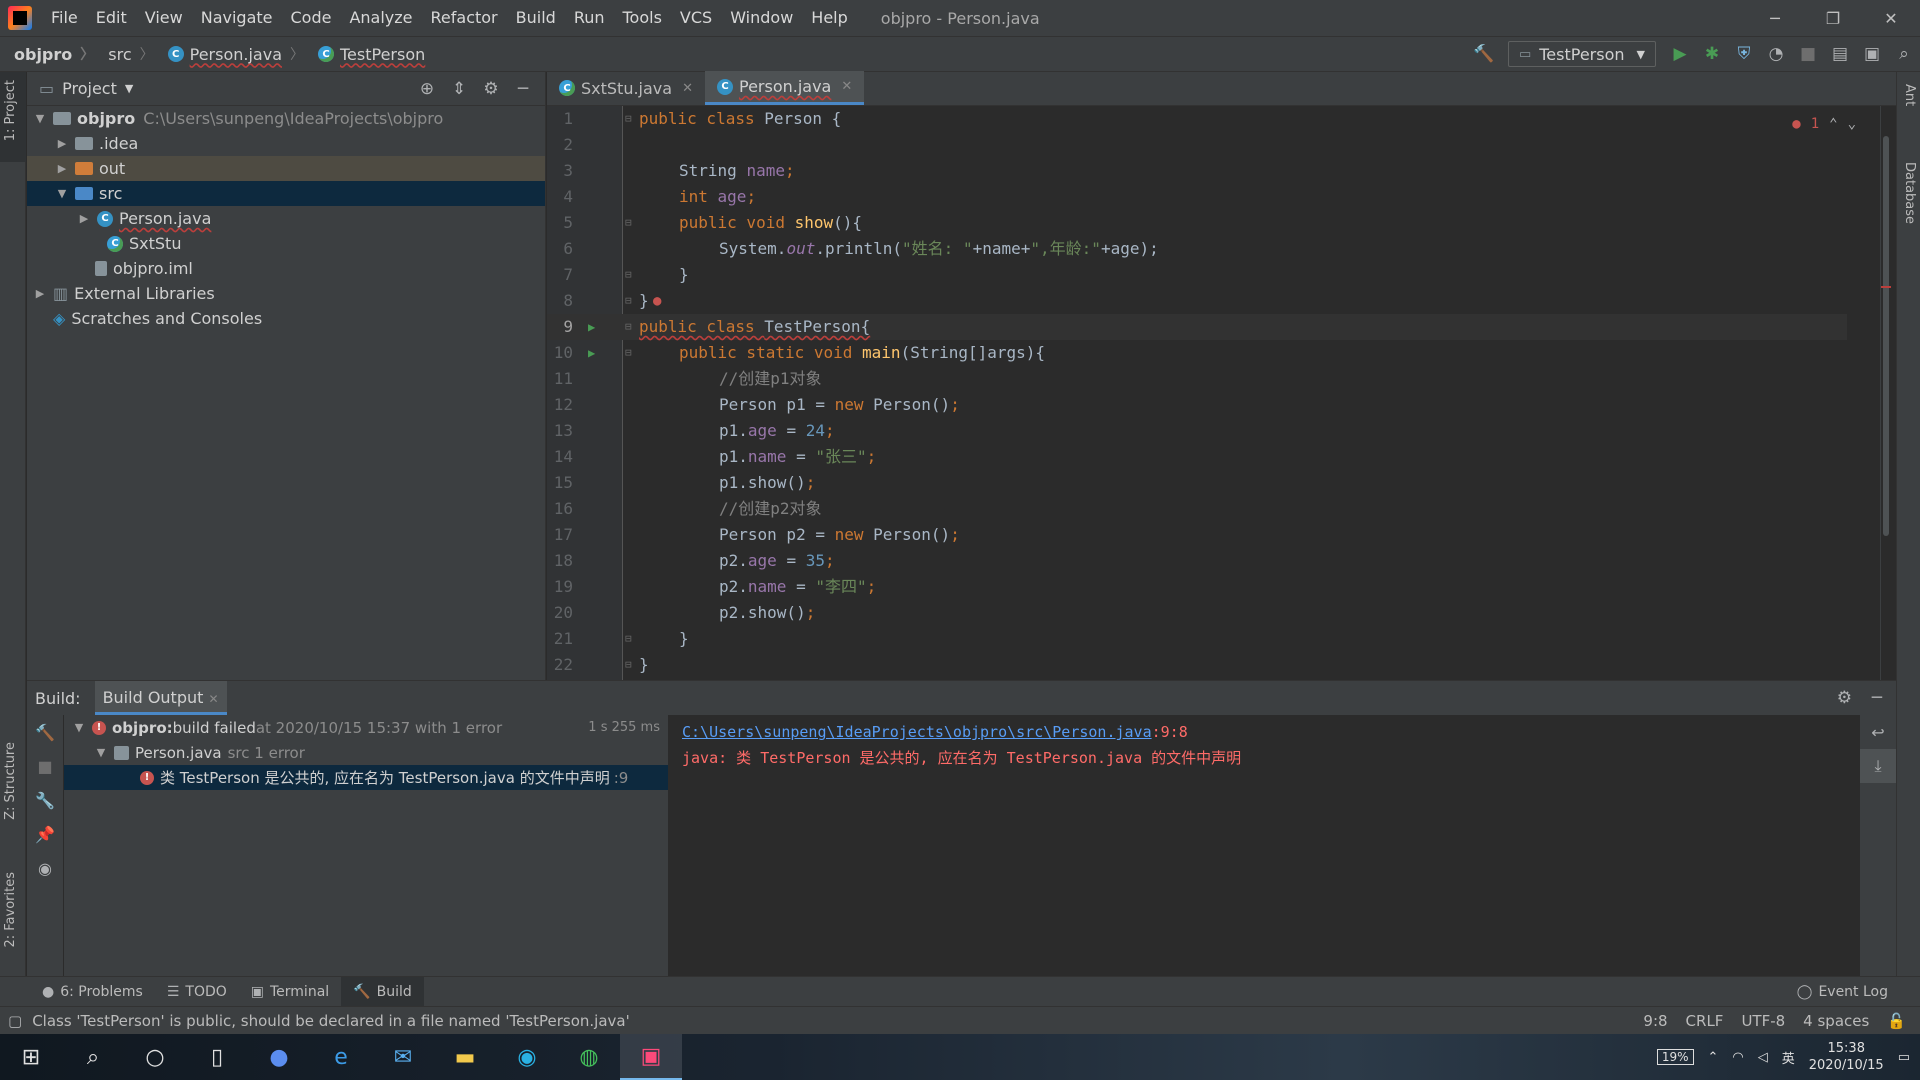  What do you see at coordinates (761, 18) in the screenshot?
I see `menu-window: Window` at bounding box center [761, 18].